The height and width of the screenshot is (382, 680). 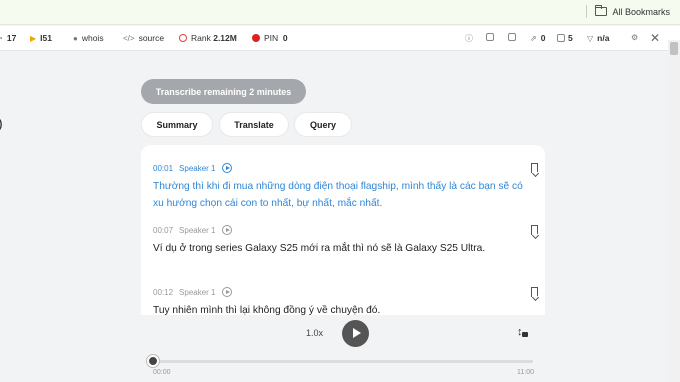 What do you see at coordinates (513, 37) in the screenshot?
I see `page-icon` at bounding box center [513, 37].